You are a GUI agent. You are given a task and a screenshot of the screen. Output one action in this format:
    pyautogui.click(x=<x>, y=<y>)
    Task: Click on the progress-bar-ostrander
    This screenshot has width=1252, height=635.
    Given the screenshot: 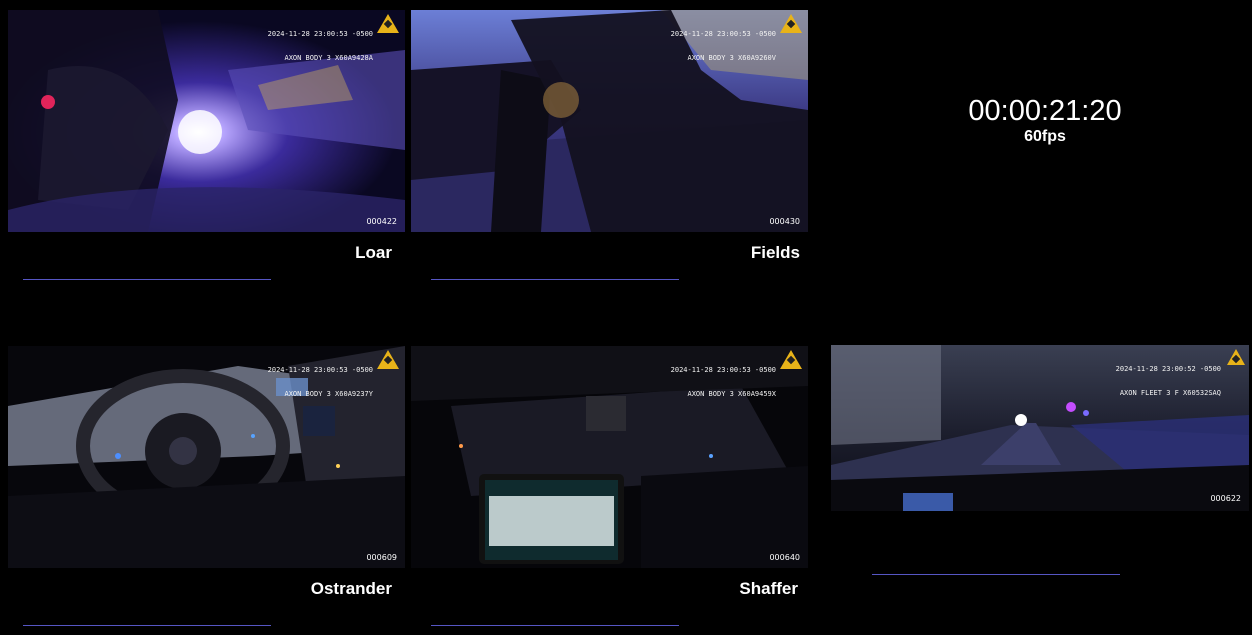 What is the action you would take?
    pyautogui.click(x=147, y=625)
    